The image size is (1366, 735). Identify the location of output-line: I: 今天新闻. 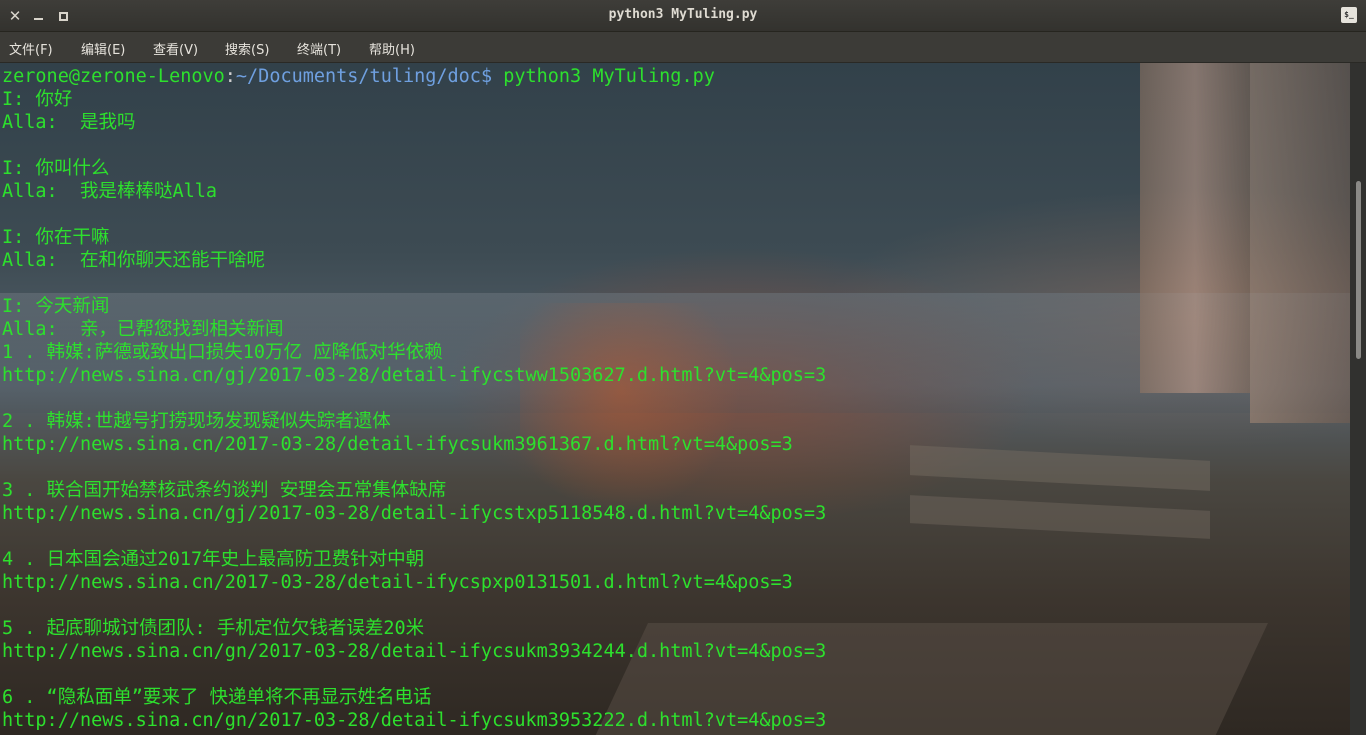
(56, 306).